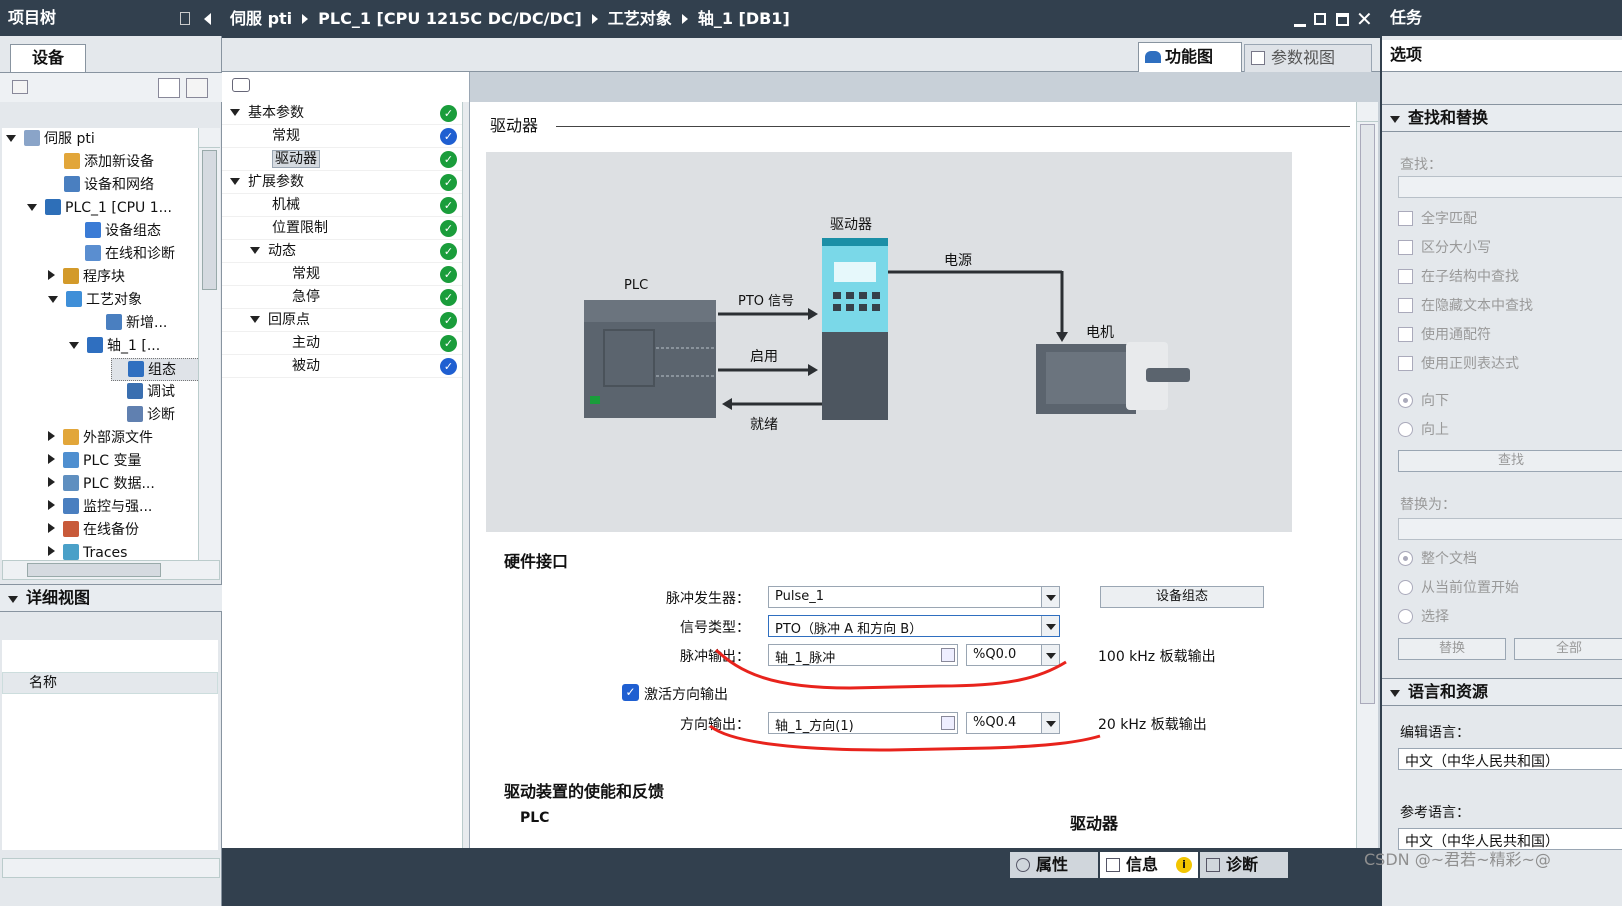  What do you see at coordinates (48, 58) in the screenshot?
I see `tab-devices: 设备` at bounding box center [48, 58].